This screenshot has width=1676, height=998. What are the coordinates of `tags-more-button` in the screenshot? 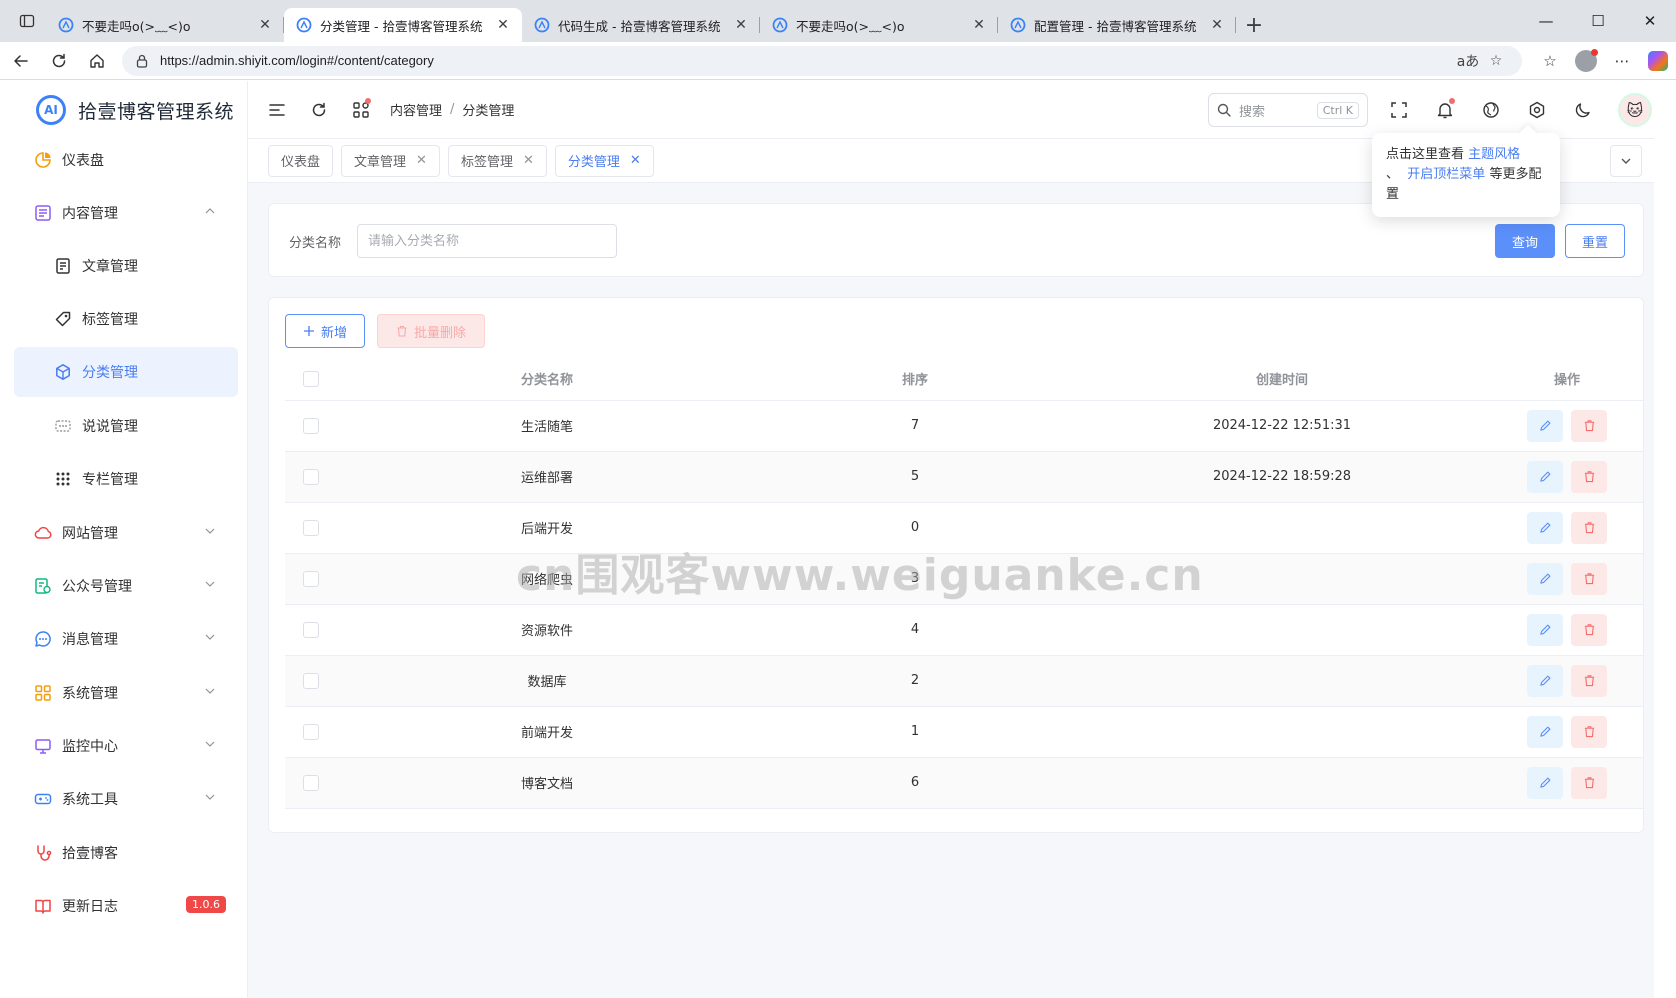 It's located at (1626, 161).